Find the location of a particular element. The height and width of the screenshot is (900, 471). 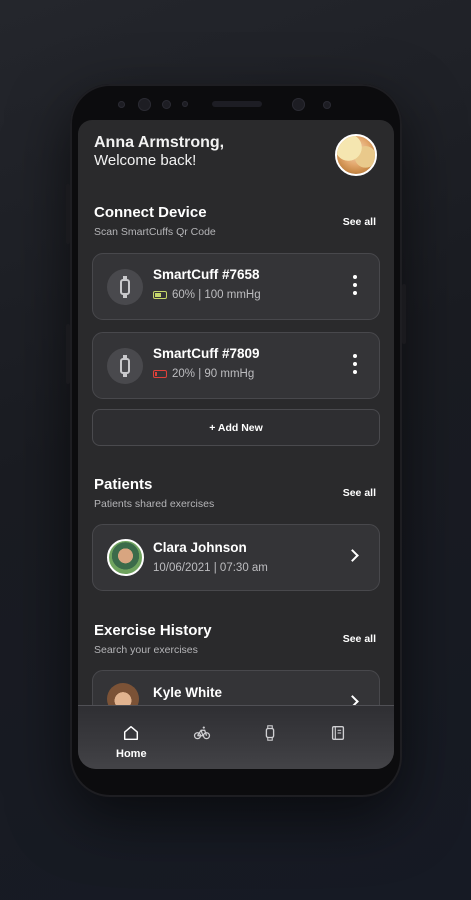

device-name: SmartCuff #7658 is located at coordinates (206, 274).